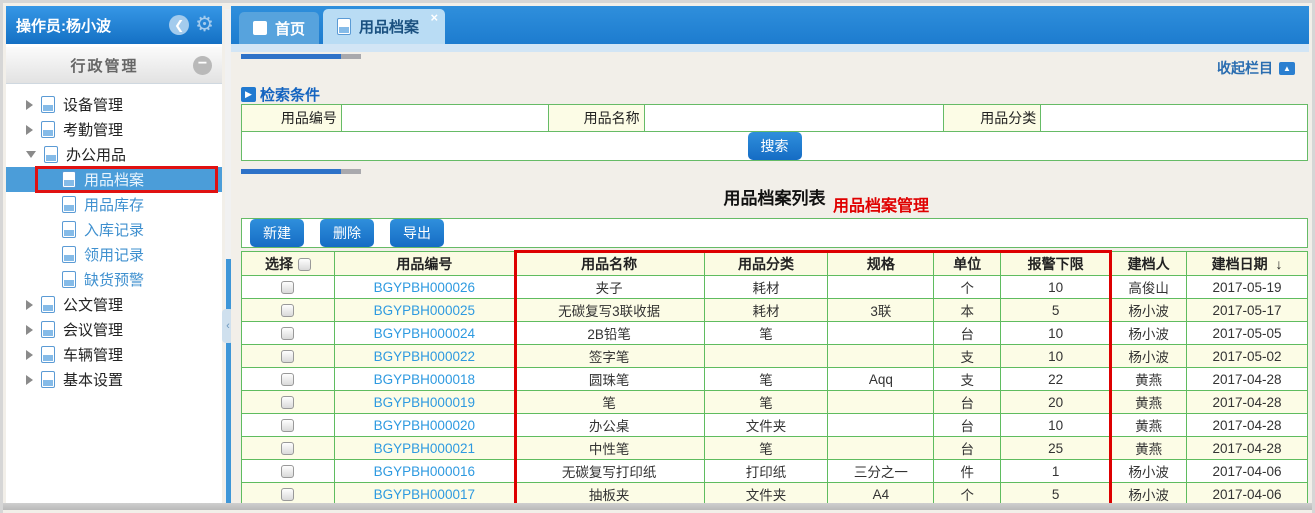  What do you see at coordinates (434, 17) in the screenshot?
I see `close-icon: ×` at bounding box center [434, 17].